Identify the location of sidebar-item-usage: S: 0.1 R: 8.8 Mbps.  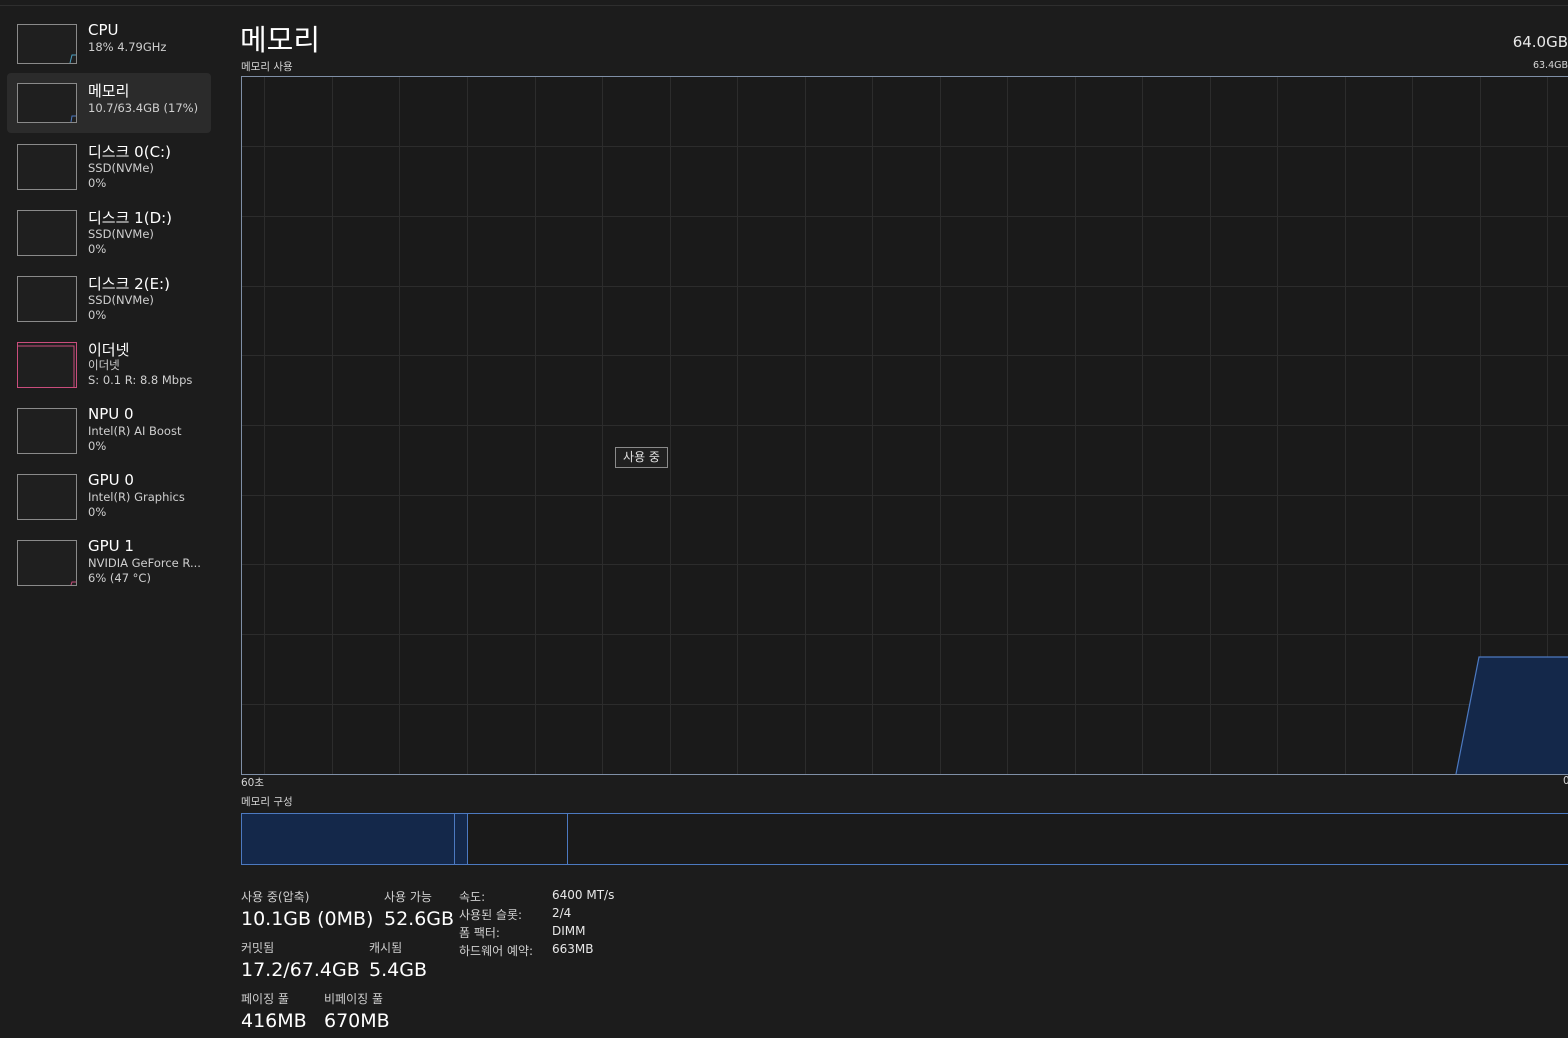
(140, 380).